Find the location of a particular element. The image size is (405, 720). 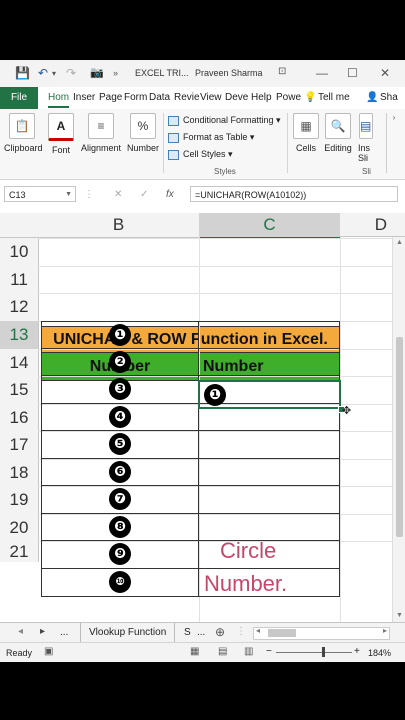

vertical-scroll-thumb is located at coordinates (399, 437).